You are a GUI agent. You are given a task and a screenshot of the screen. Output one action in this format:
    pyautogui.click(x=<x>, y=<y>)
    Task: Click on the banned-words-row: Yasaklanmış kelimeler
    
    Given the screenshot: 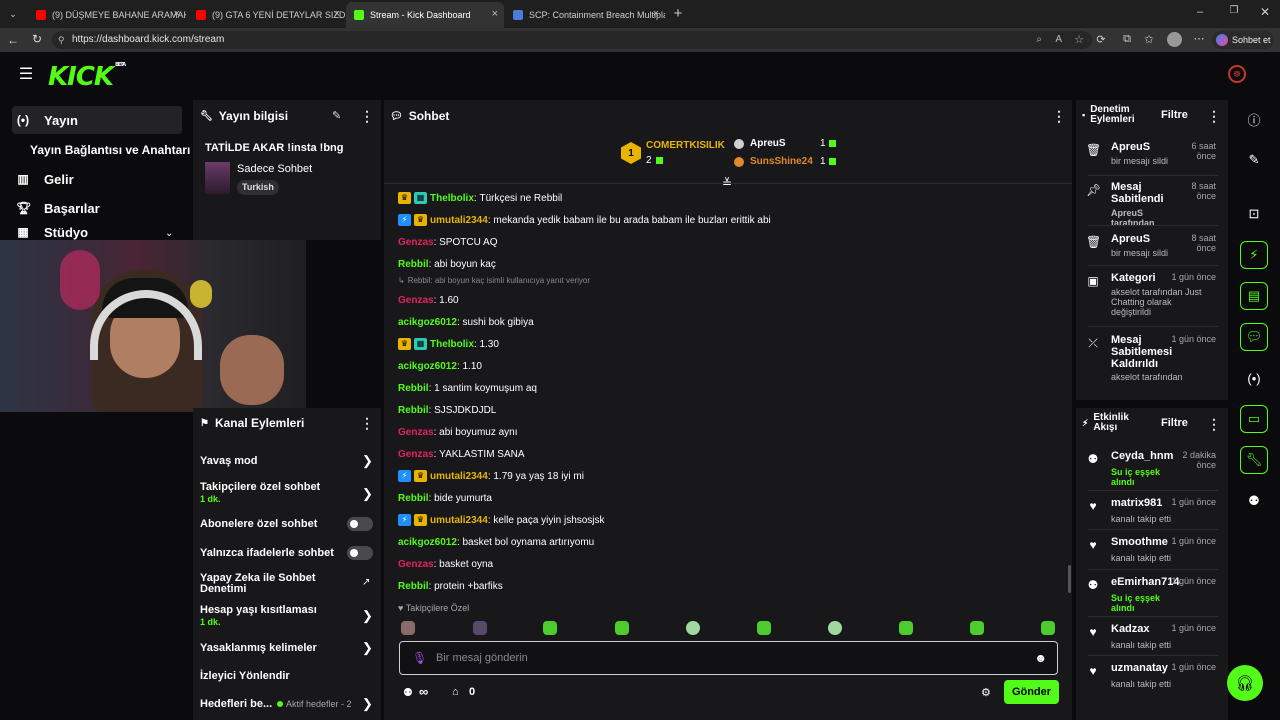 What is the action you would take?
    pyautogui.click(x=258, y=648)
    